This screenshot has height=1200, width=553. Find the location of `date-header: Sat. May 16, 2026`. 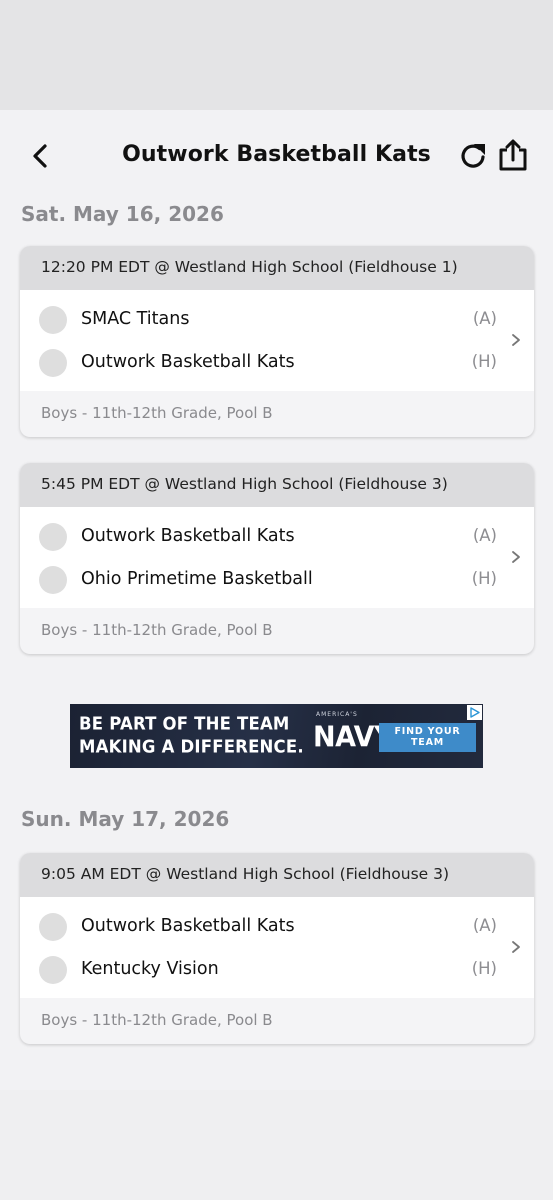

date-header: Sat. May 16, 2026 is located at coordinates (122, 214).